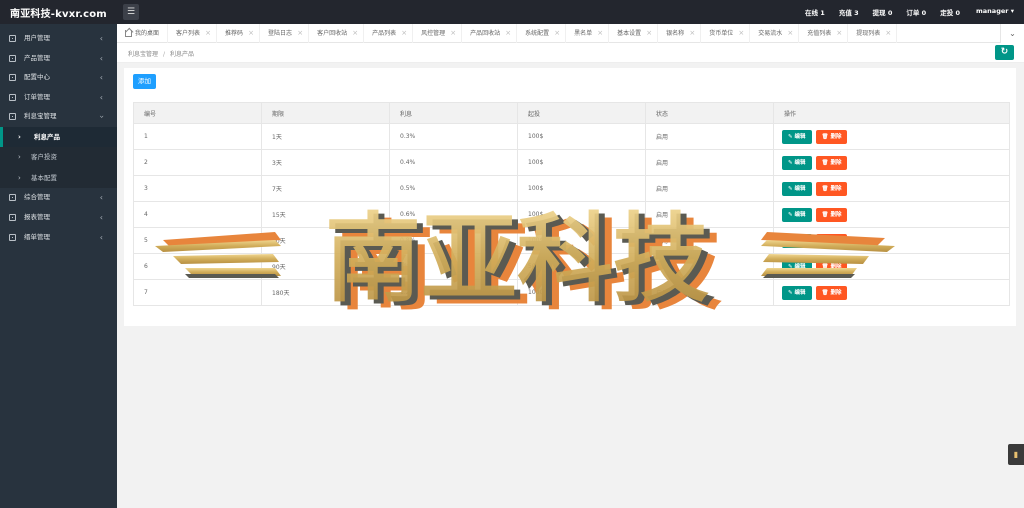 Image resolution: width=1024 pixels, height=508 pixels. Describe the element at coordinates (571, 188) in the screenshot. I see `table-row: 3 7天 0.5% 100$ 启用 ✎ 编辑 🗑 删除` at that location.